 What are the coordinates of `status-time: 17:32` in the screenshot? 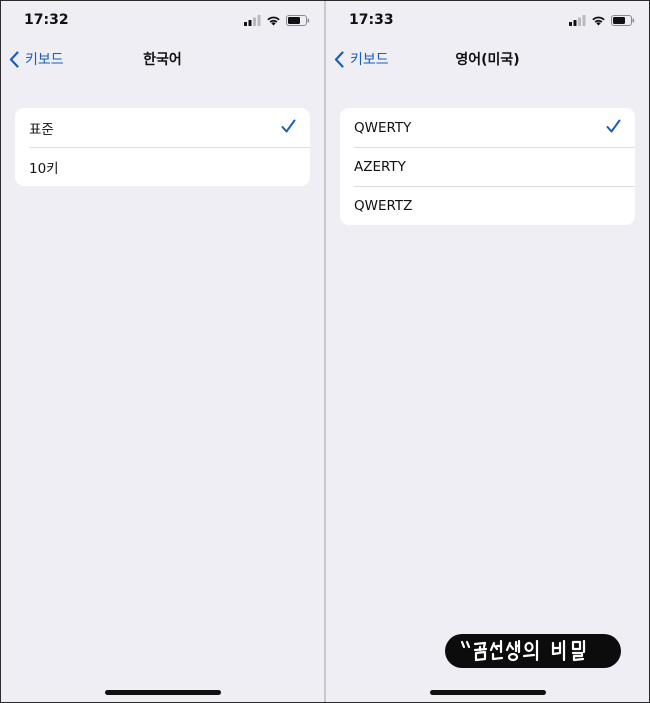 It's located at (46, 20).